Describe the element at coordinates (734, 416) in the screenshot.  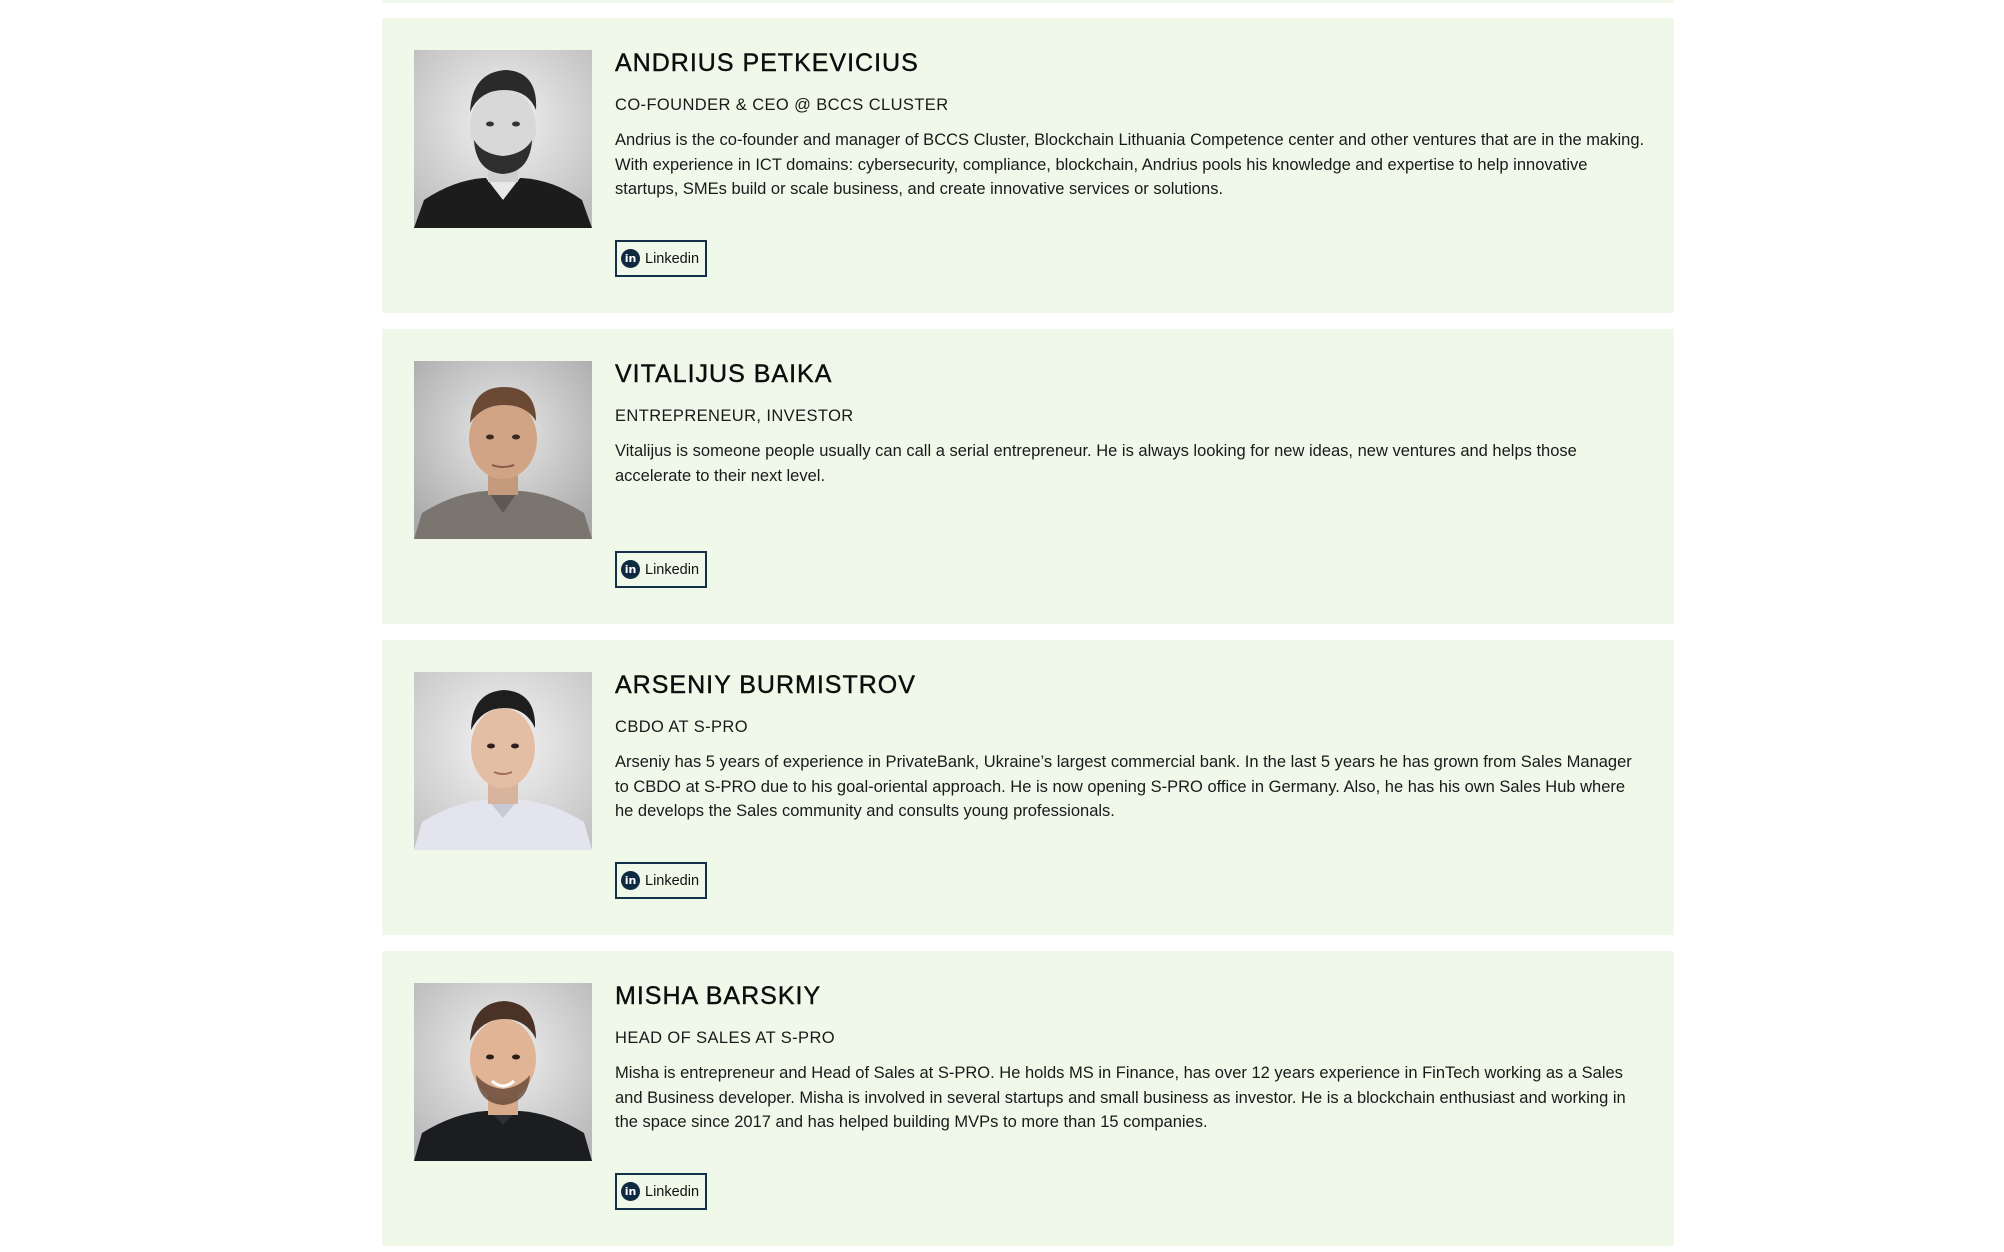
I see `profile-role: ENTREPRENEUR, INVESTOR` at that location.